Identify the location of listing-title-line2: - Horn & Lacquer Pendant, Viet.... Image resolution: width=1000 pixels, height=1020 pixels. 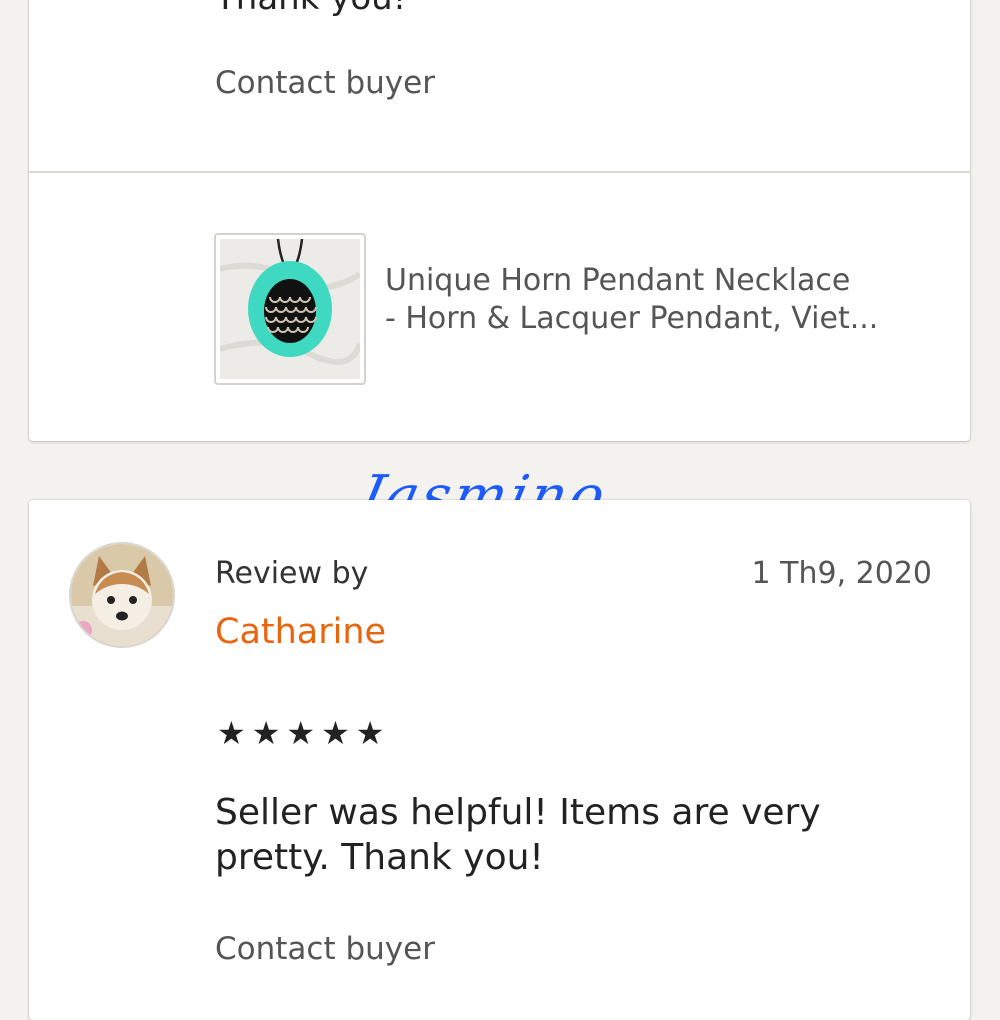
(632, 318).